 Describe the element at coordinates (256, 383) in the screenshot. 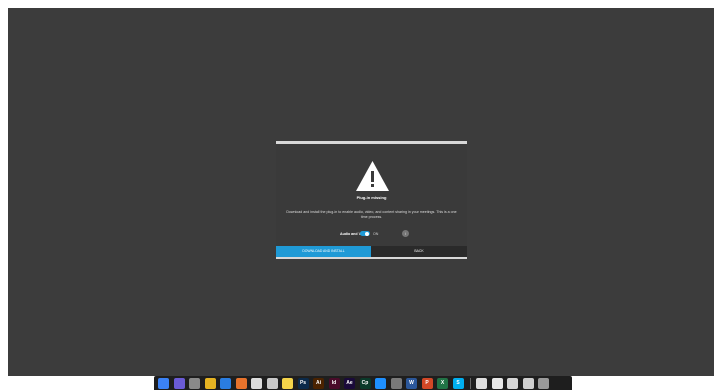

I see `dock-calendar-icon` at that location.